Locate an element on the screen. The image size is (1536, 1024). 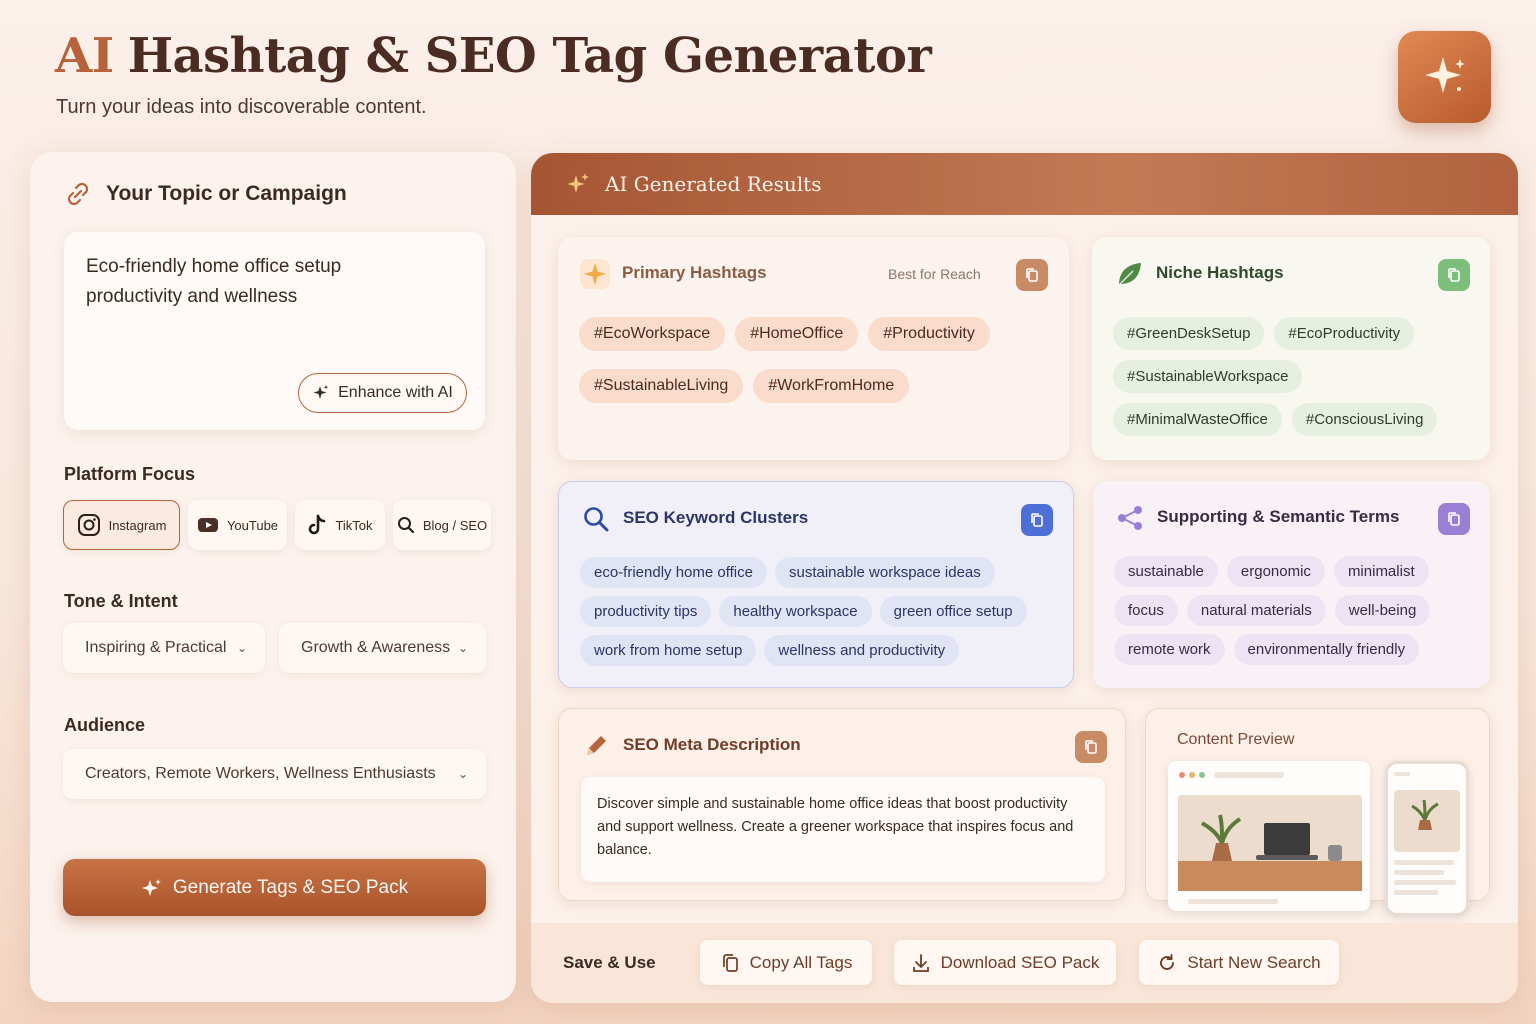
hashtag-chip: #ConsciousLiving is located at coordinates (1364, 419).